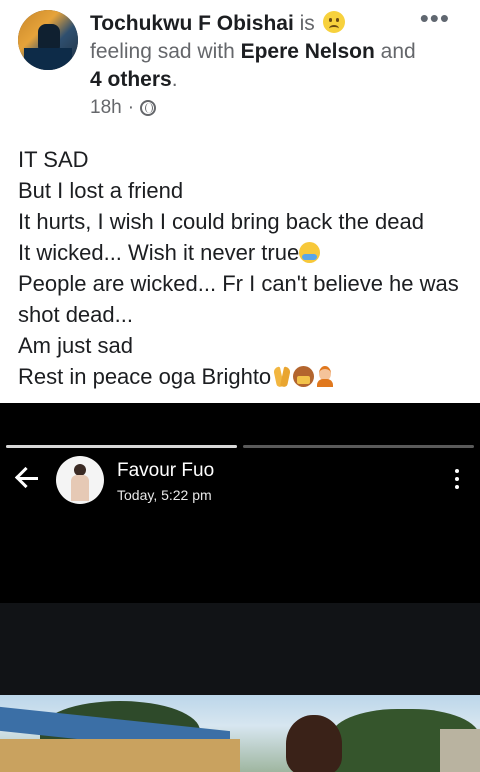  Describe the element at coordinates (80, 480) in the screenshot. I see `story-avatar` at that location.